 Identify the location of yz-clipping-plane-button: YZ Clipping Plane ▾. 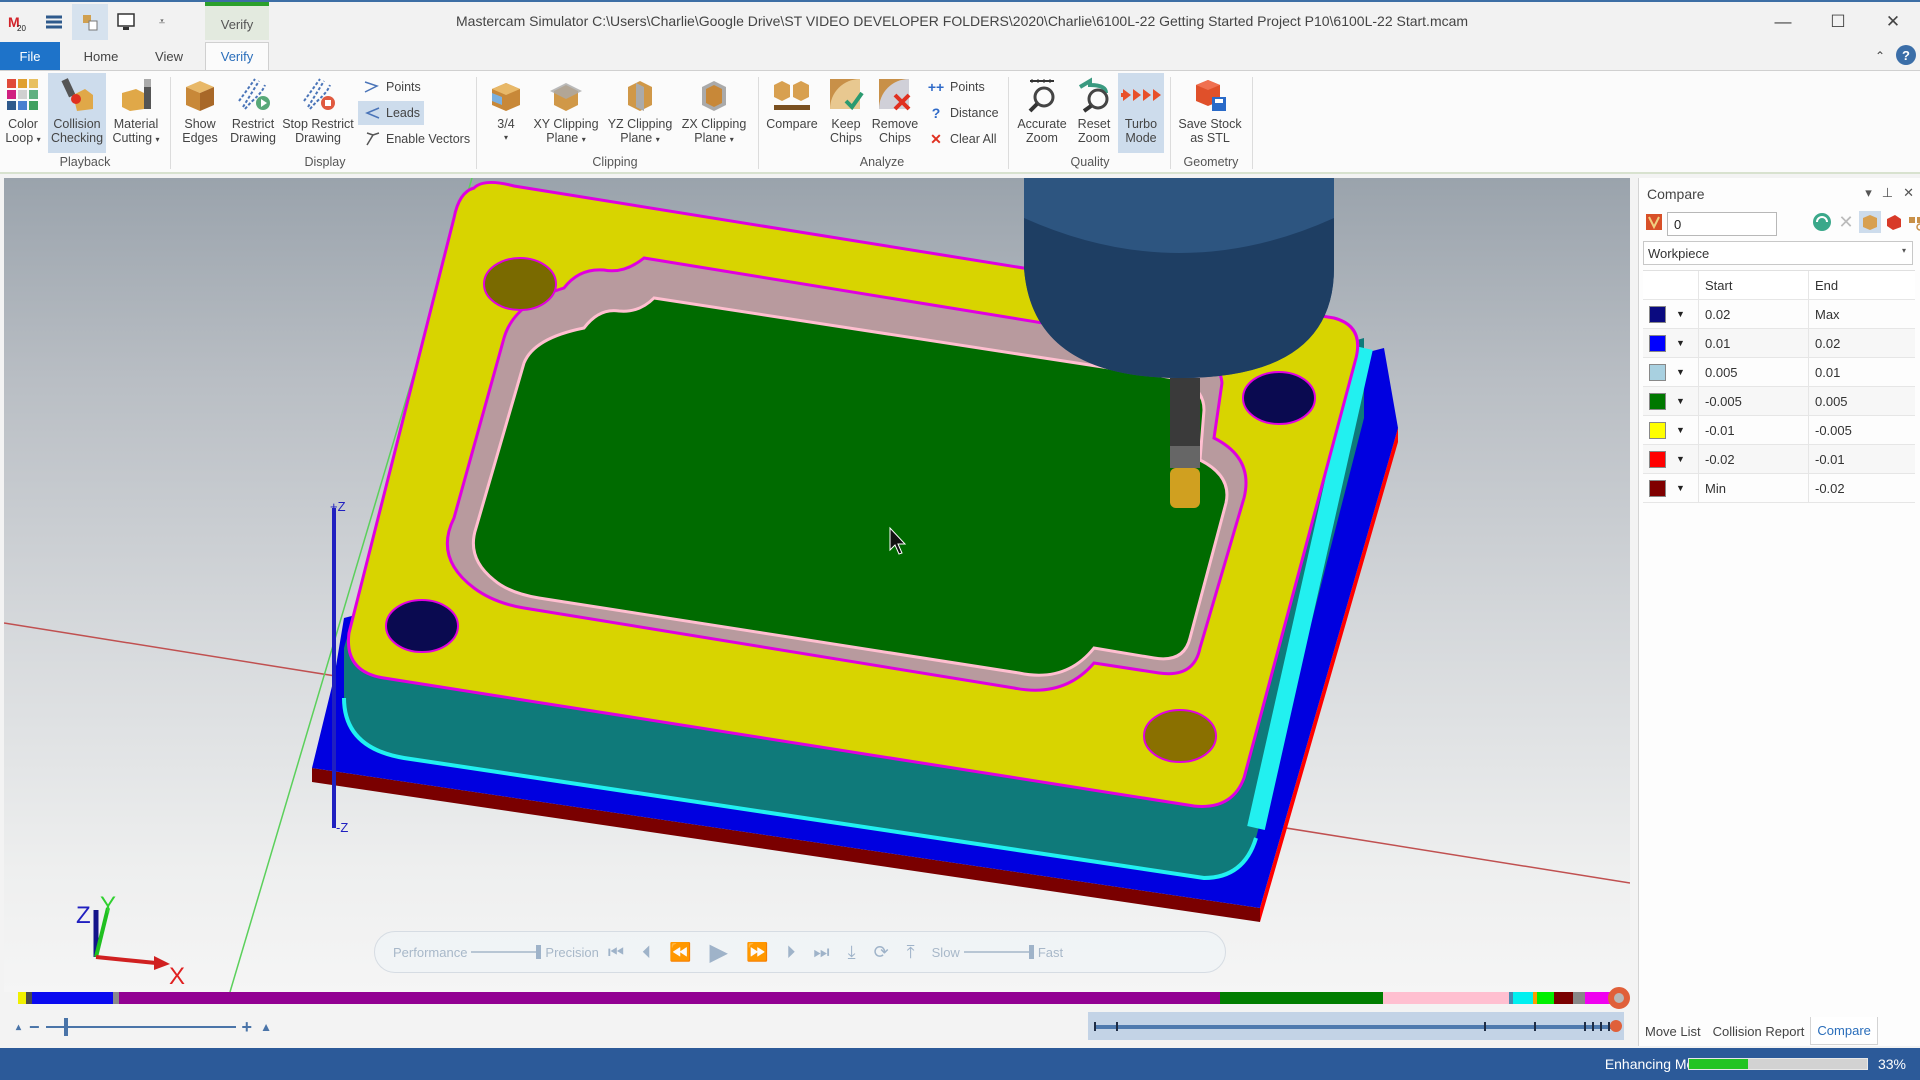
(640, 110).